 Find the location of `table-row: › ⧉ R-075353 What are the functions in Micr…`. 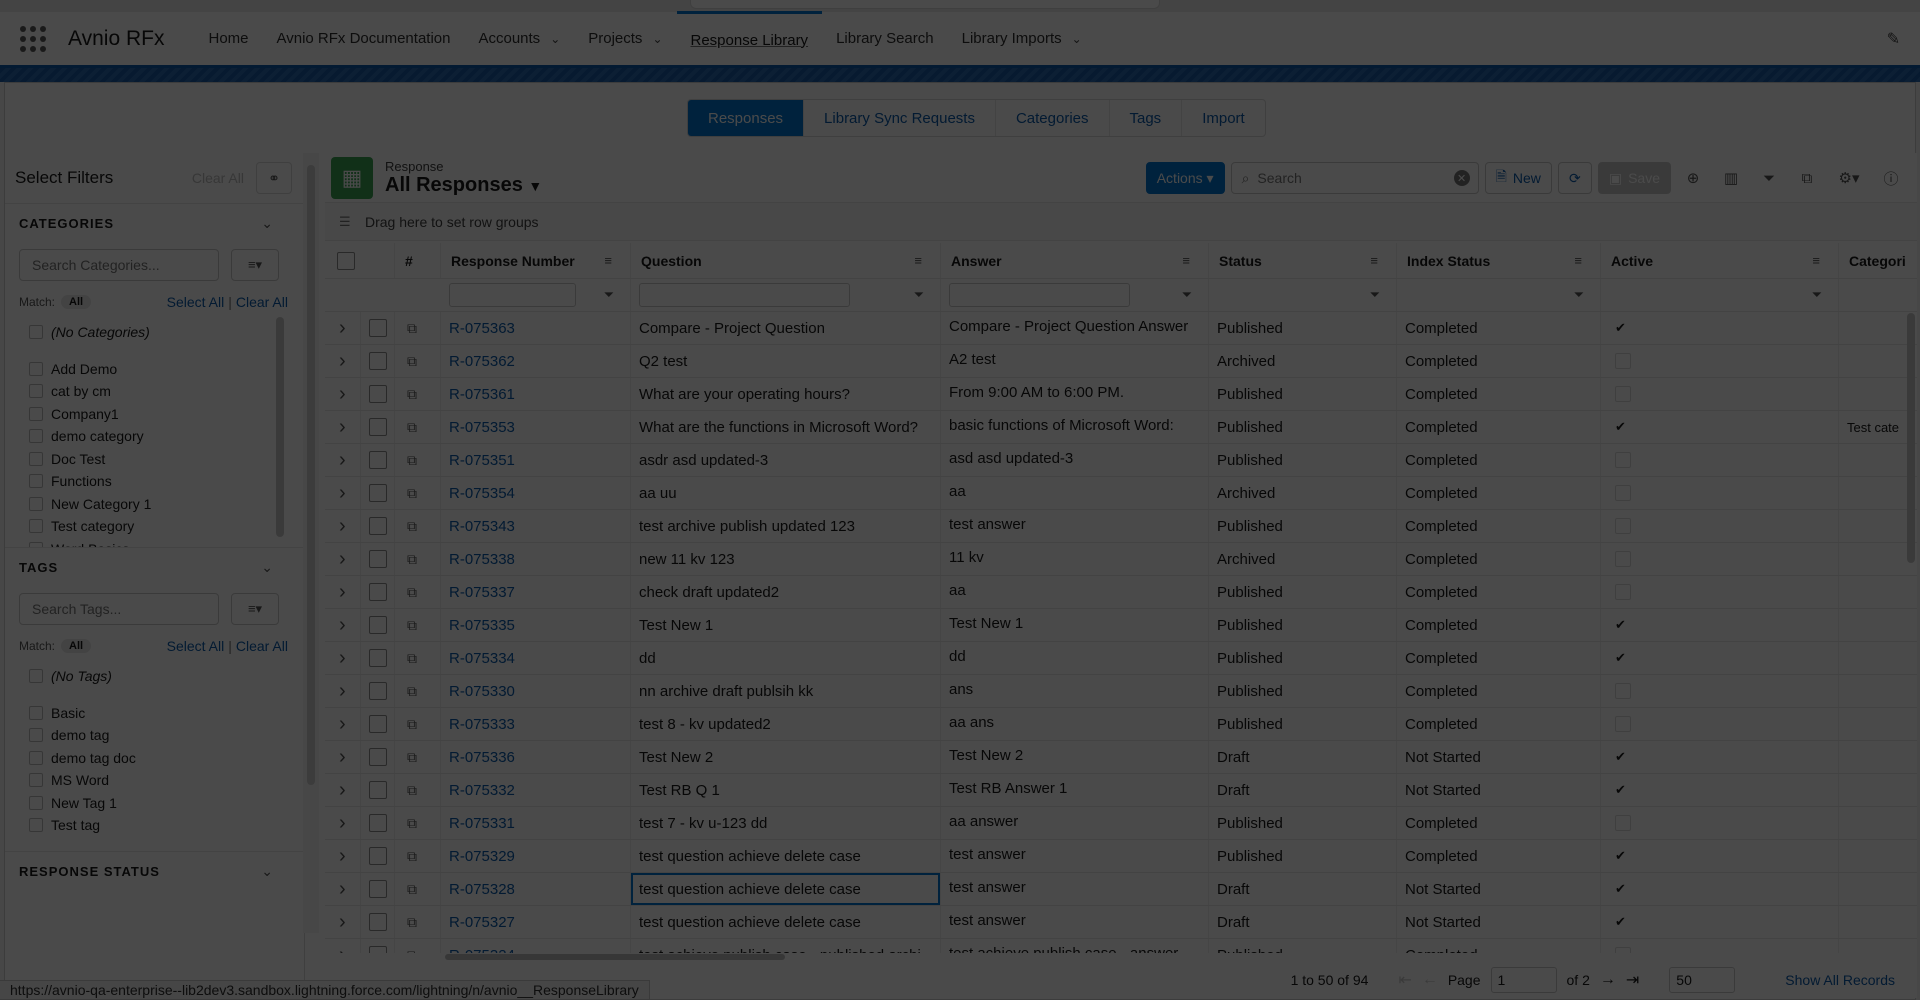

table-row: › ⧉ R-075353 What are the functions in Micr… is located at coordinates (1121, 427).